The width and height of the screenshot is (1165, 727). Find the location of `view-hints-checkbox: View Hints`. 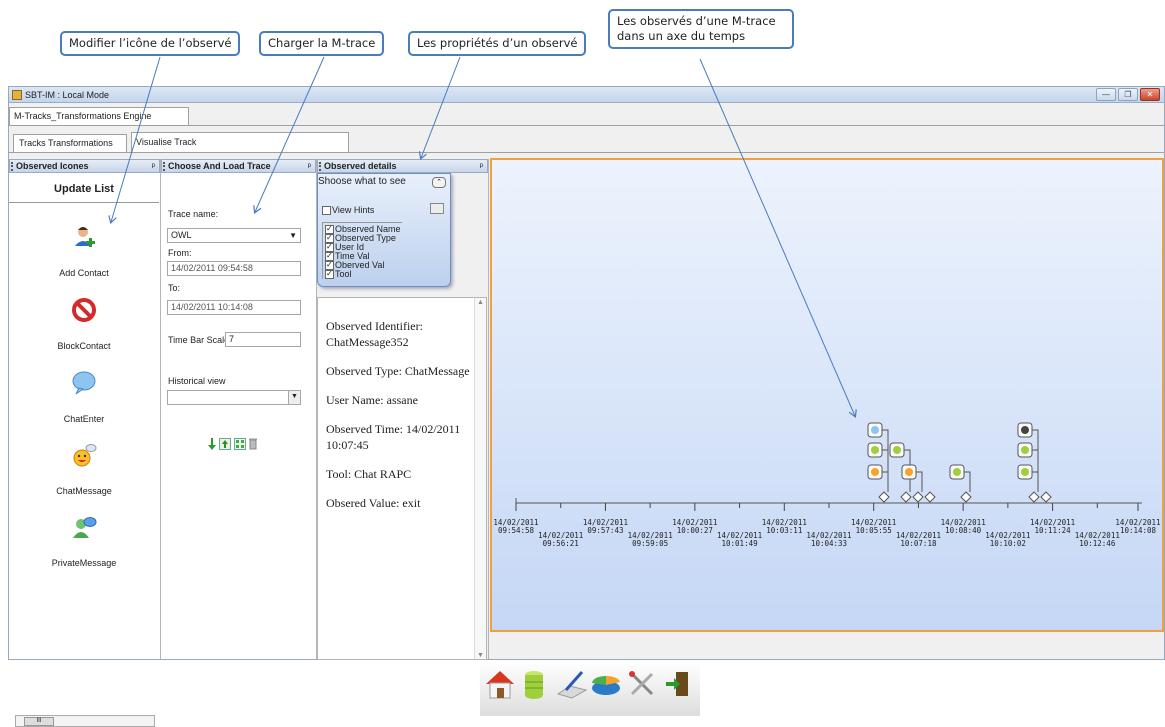

view-hints-checkbox: View Hints is located at coordinates (348, 210).